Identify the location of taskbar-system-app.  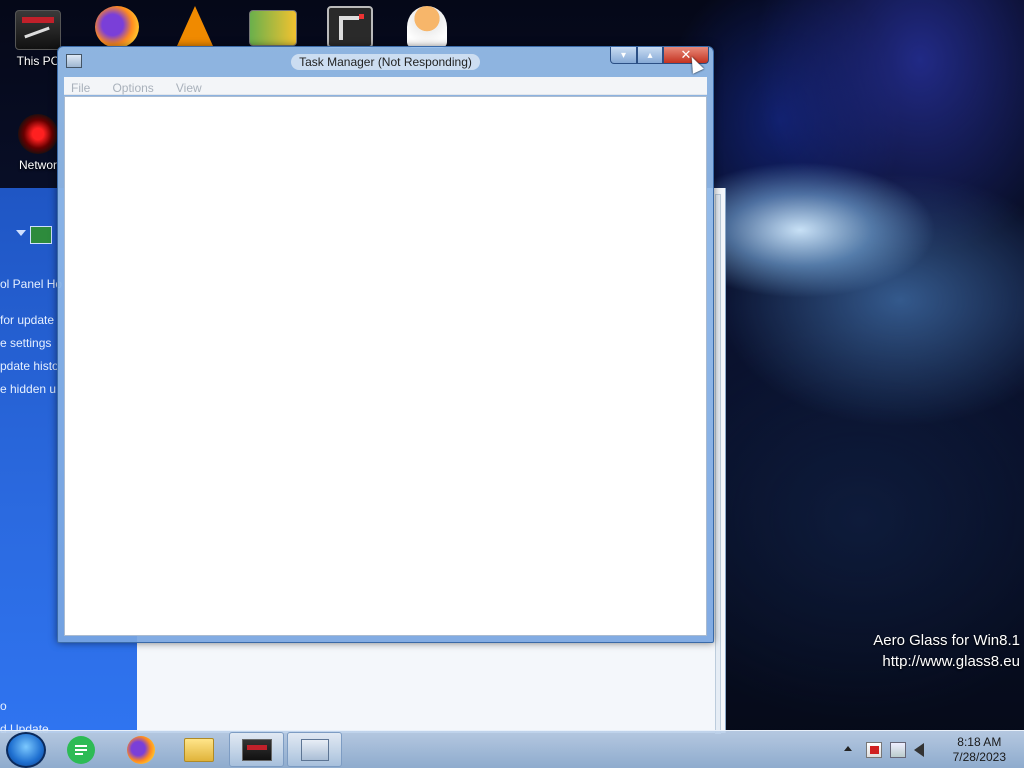
(256, 749).